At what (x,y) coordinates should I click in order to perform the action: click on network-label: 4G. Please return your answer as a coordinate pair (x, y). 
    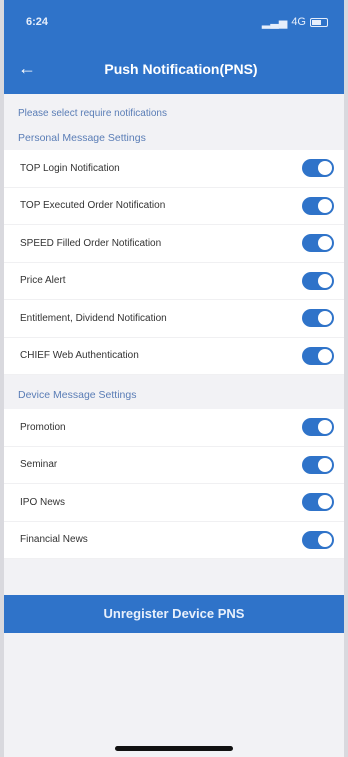
    Looking at the image, I should click on (298, 22).